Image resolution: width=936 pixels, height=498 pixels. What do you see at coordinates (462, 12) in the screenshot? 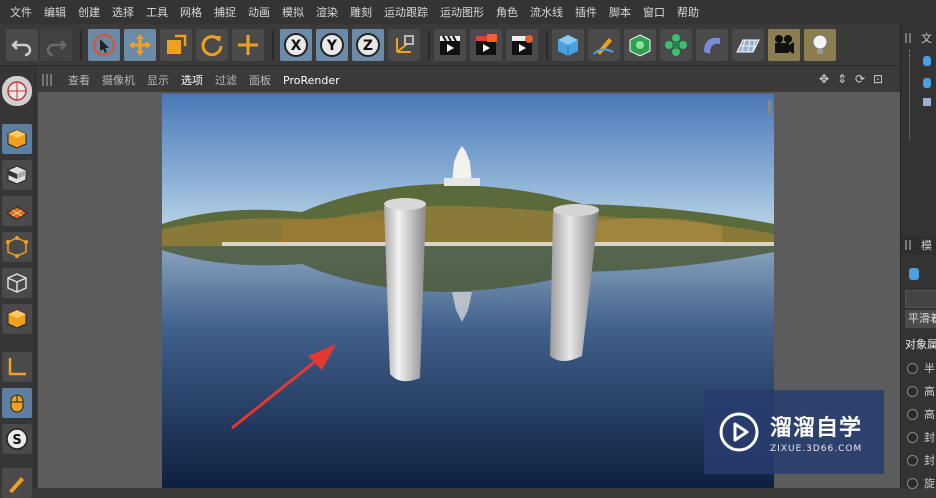
I see `menu-item: 运动图形` at bounding box center [462, 12].